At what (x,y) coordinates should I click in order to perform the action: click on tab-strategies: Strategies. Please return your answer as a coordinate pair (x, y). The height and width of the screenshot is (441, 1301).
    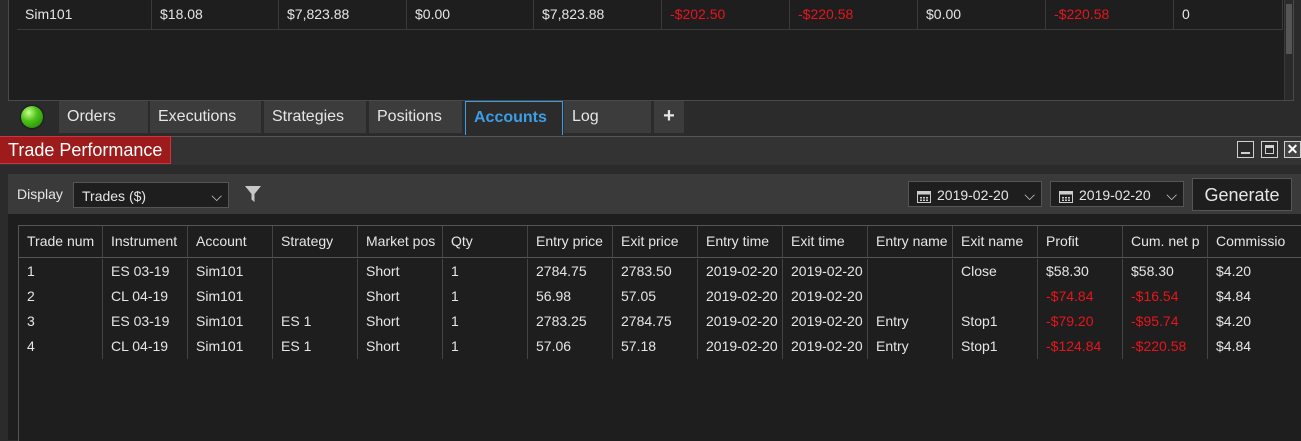
    Looking at the image, I should click on (315, 117).